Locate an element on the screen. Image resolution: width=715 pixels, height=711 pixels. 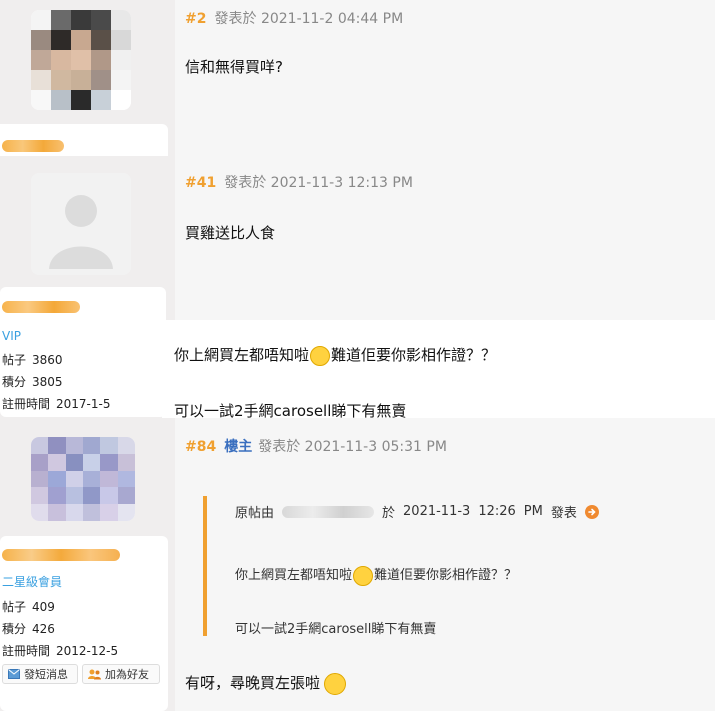
post-number: #41 is located at coordinates (200, 183).